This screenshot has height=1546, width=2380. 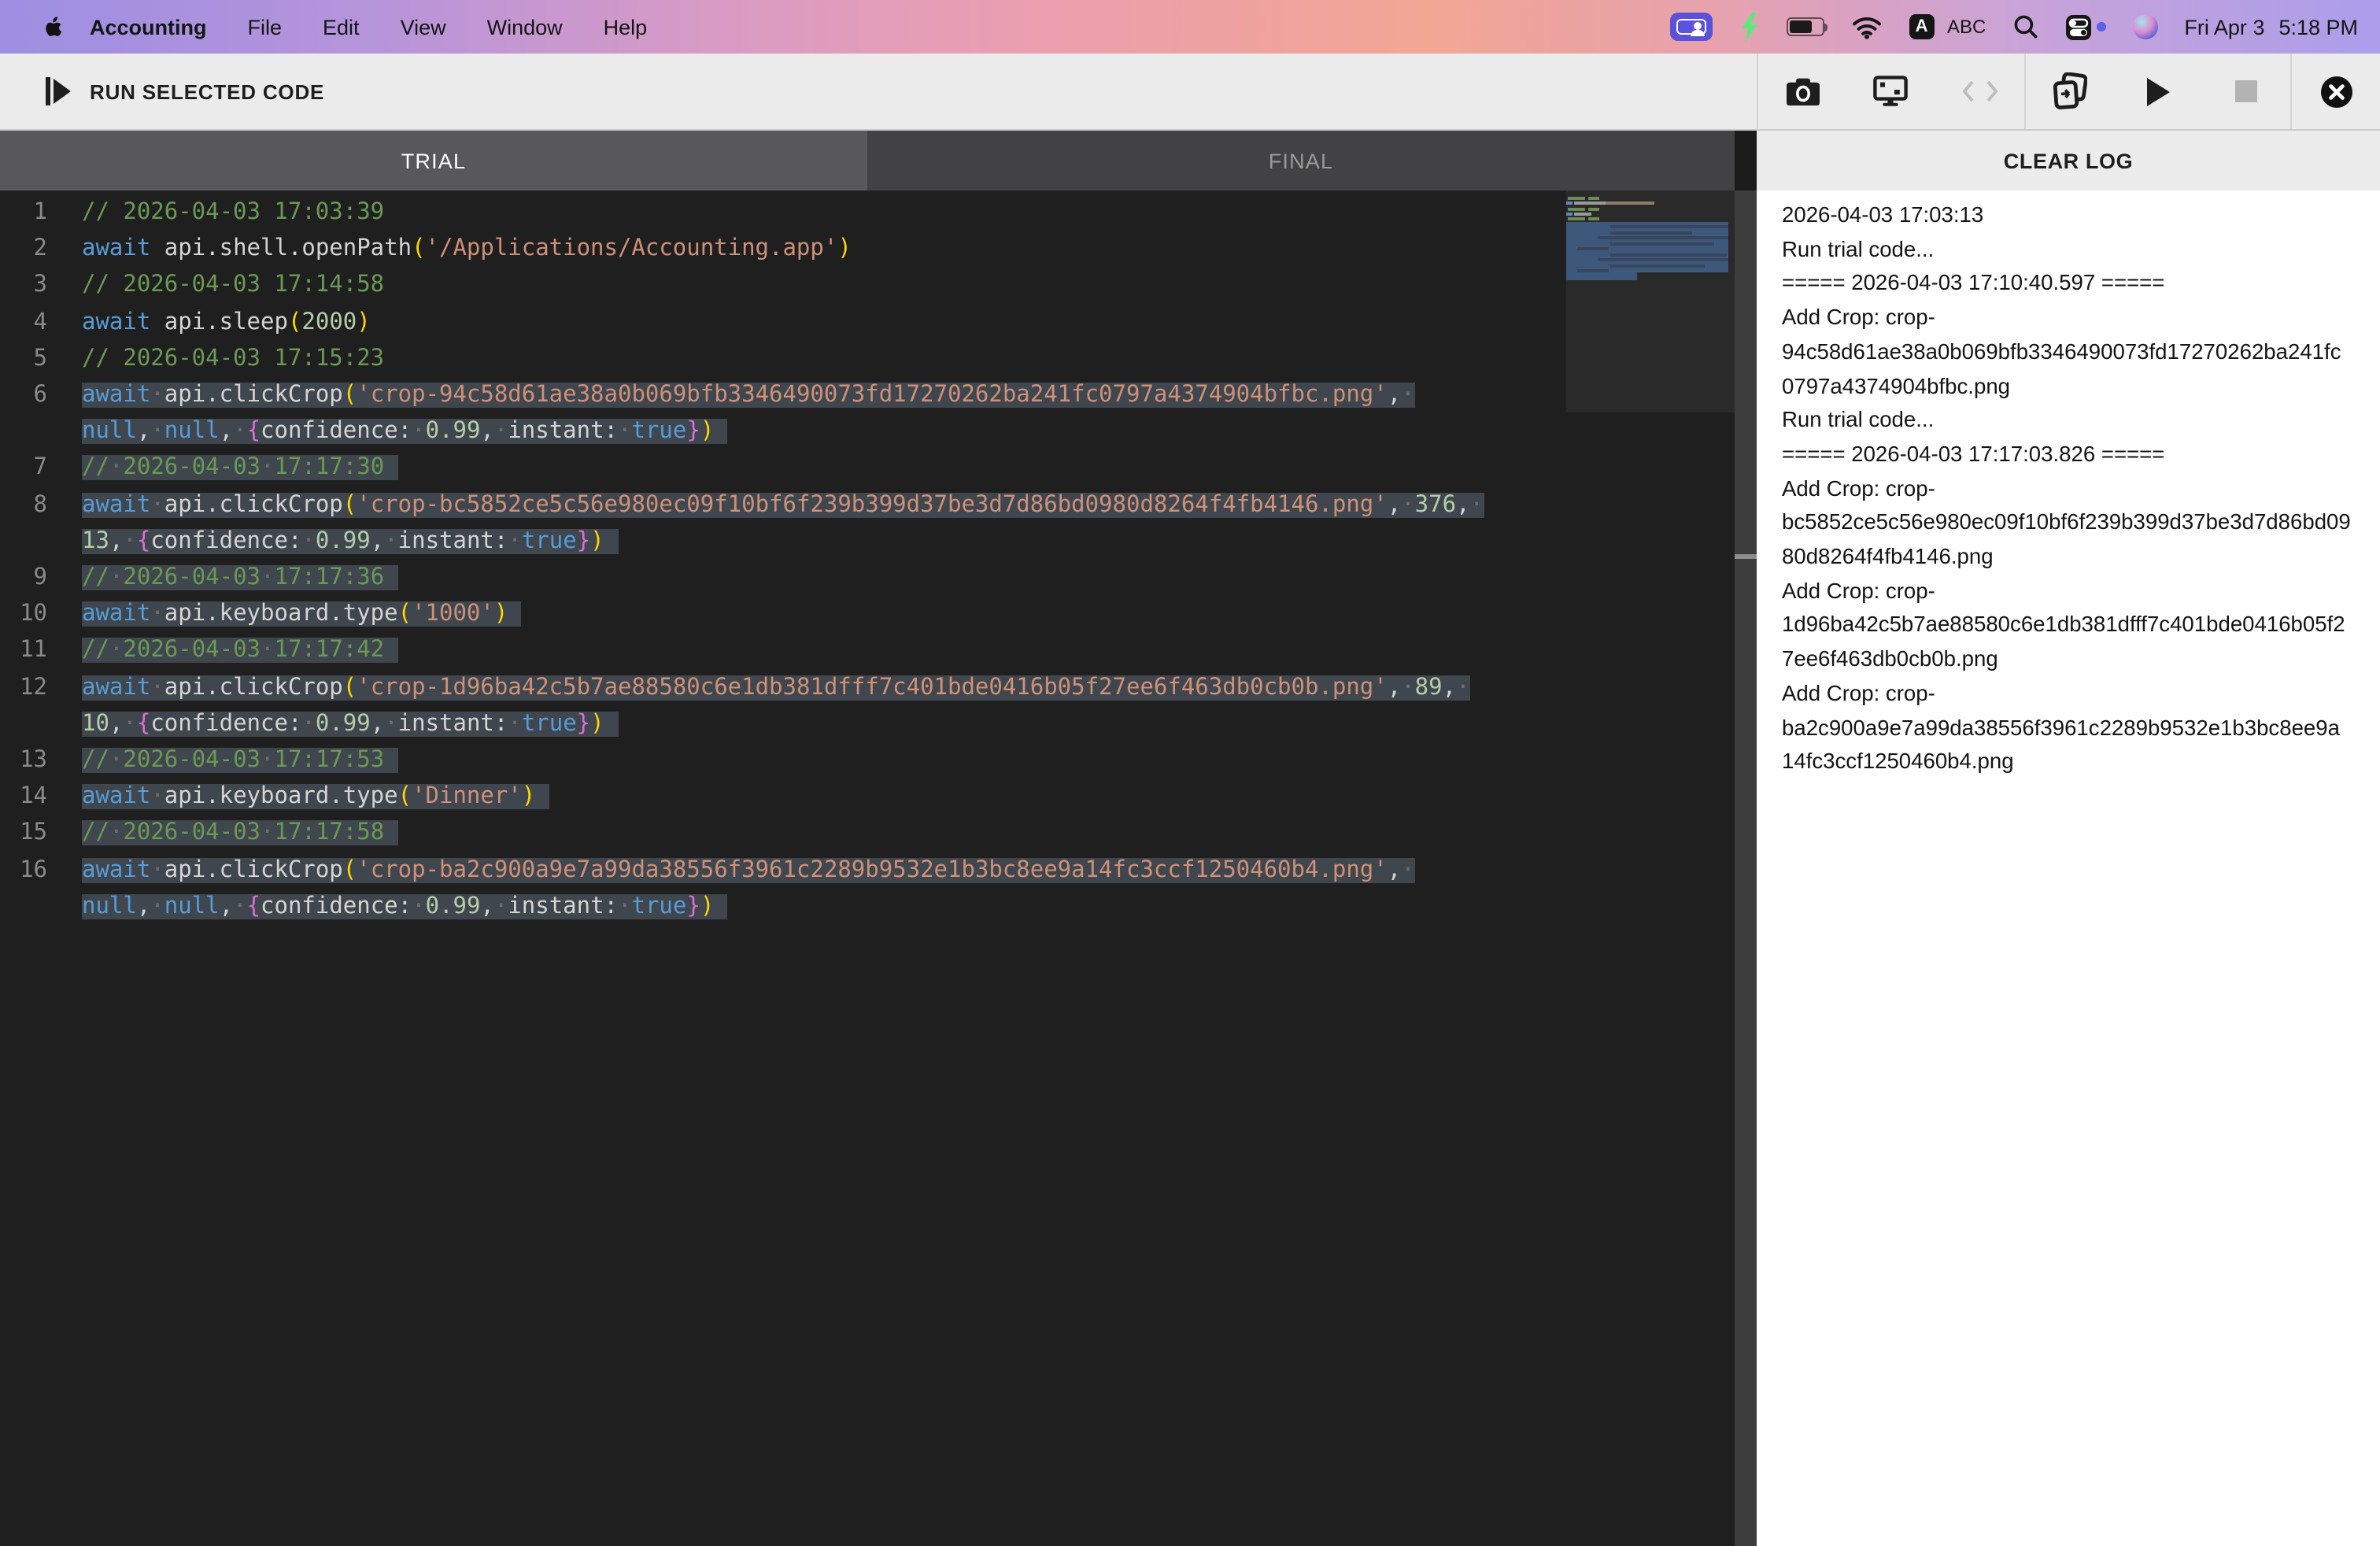 What do you see at coordinates (33, 833) in the screenshot?
I see `line-number: 15` at bounding box center [33, 833].